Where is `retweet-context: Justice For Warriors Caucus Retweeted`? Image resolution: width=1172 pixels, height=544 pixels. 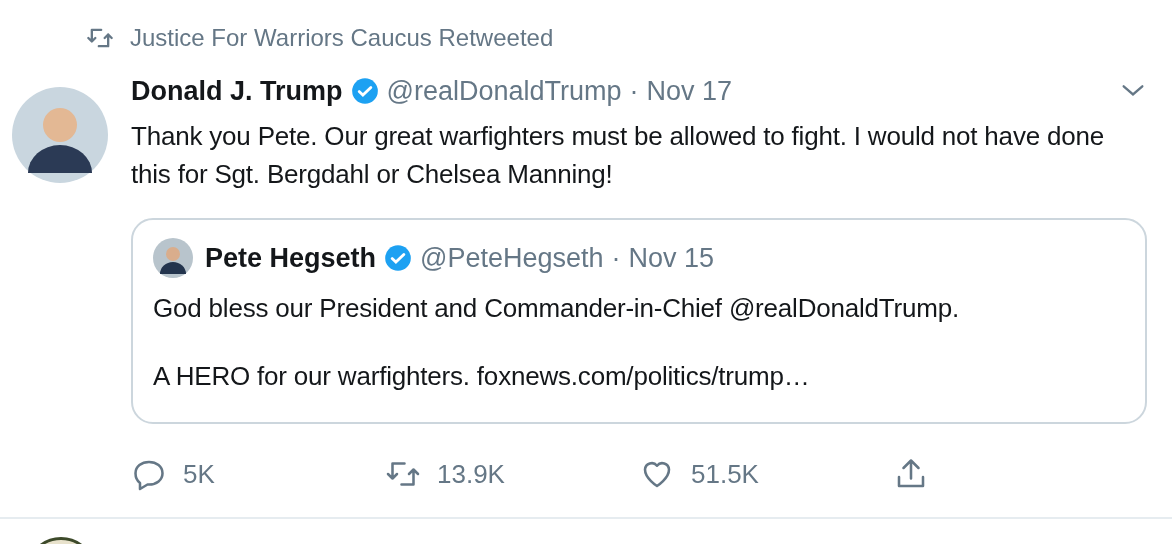
retweet-context: Justice For Warriors Caucus Retweeted is located at coordinates (342, 37).